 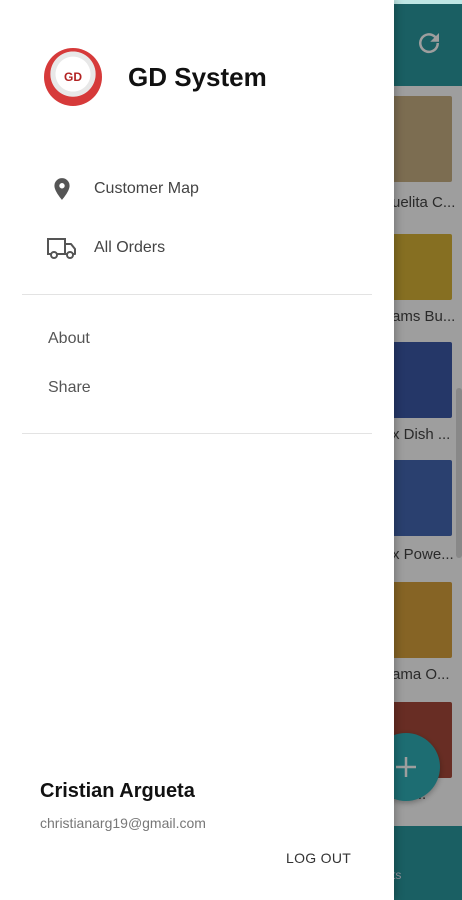 I want to click on menu-label: All Orders, so click(x=130, y=247).